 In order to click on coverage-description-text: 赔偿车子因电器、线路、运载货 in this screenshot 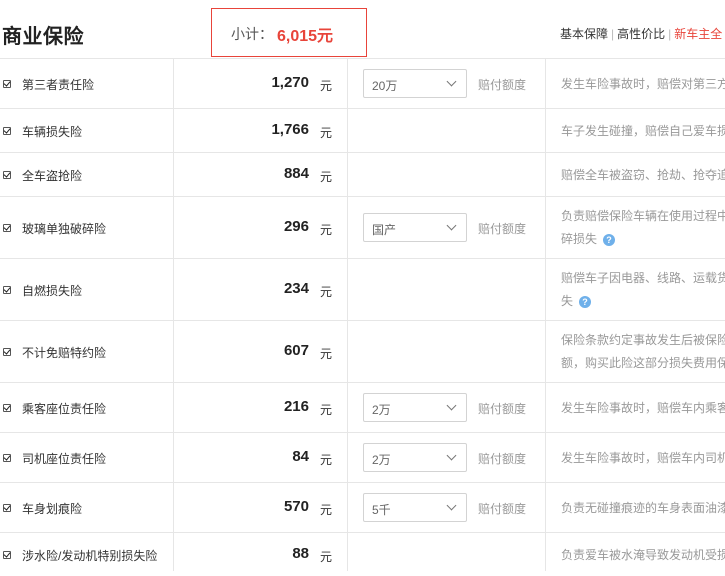, I will do `click(643, 278)`.